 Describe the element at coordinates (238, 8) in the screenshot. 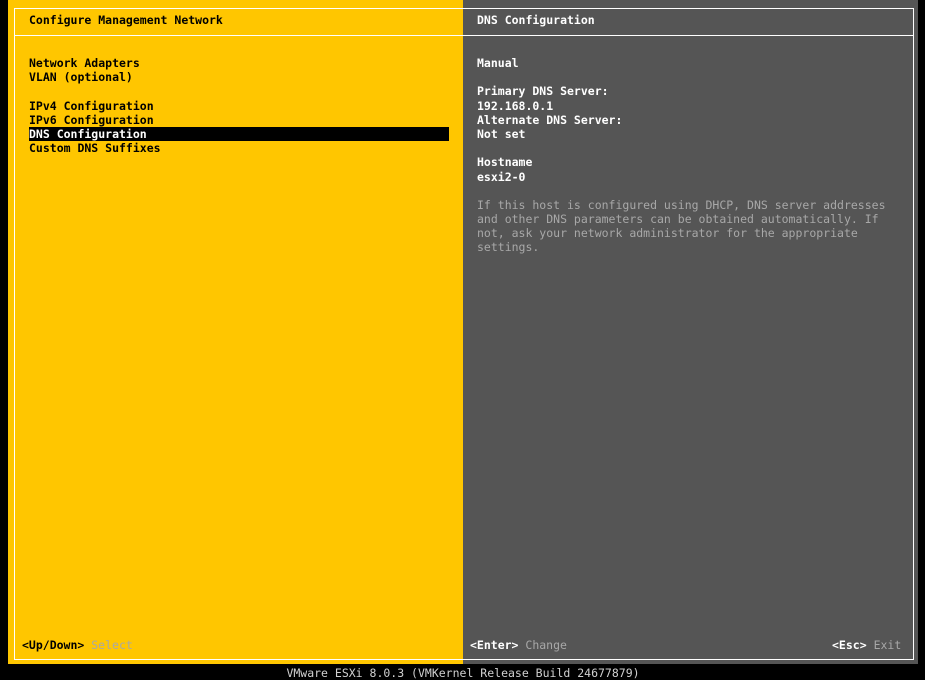

I see `menu-pane-border-top` at that location.